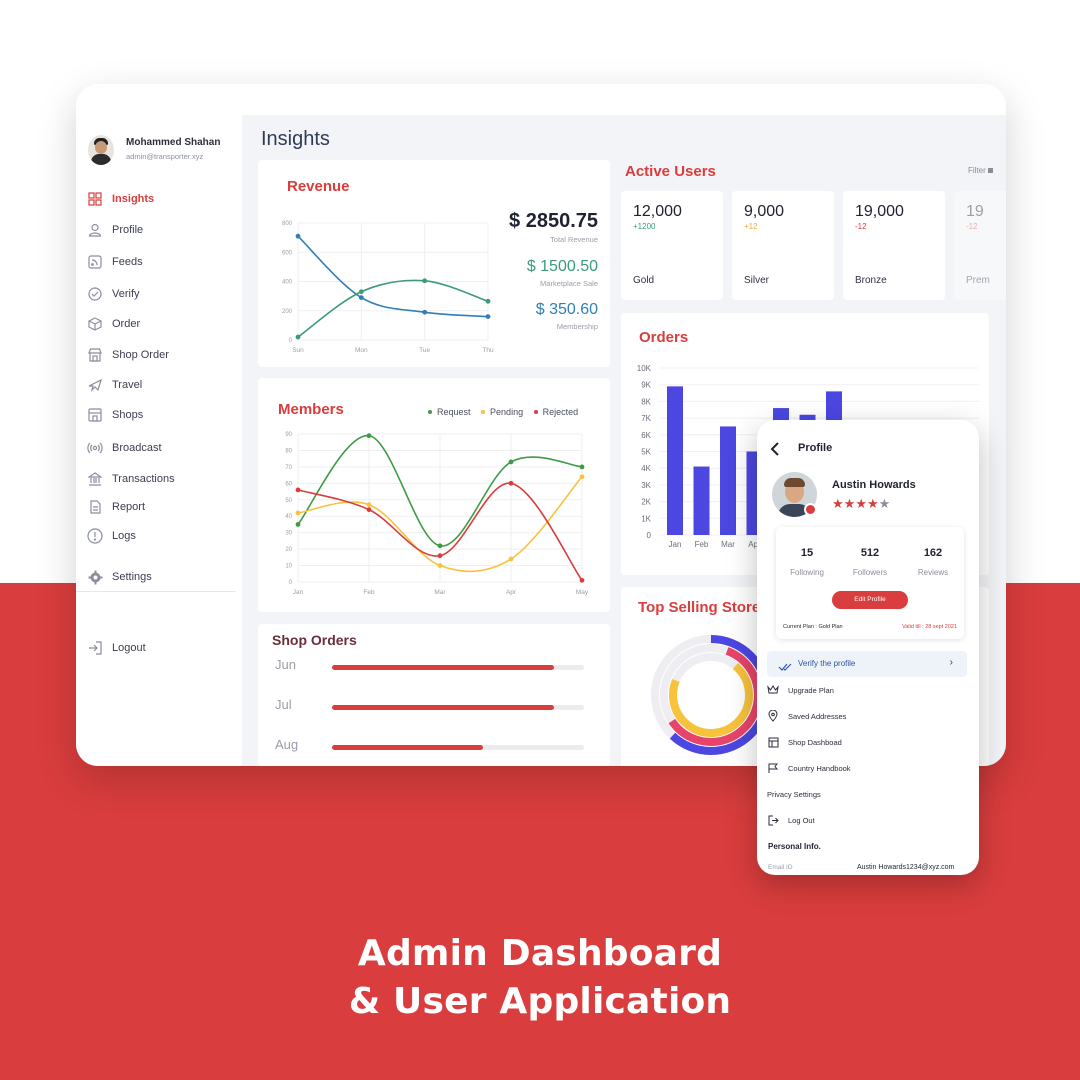 This screenshot has height=1080, width=1080. Describe the element at coordinates (806, 716) in the screenshot. I see `menu-saved-addresses: Saved Addresses` at that location.